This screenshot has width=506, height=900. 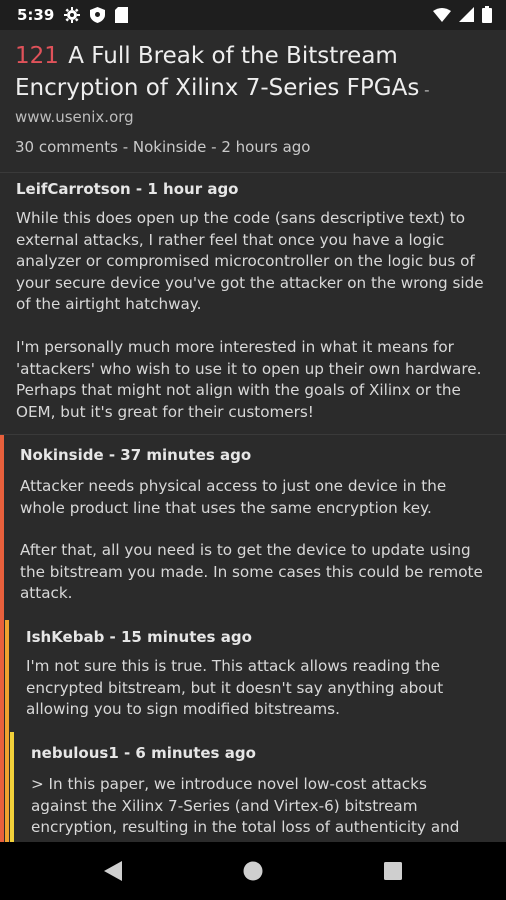 What do you see at coordinates (487, 16) in the screenshot?
I see `battery-icon` at bounding box center [487, 16].